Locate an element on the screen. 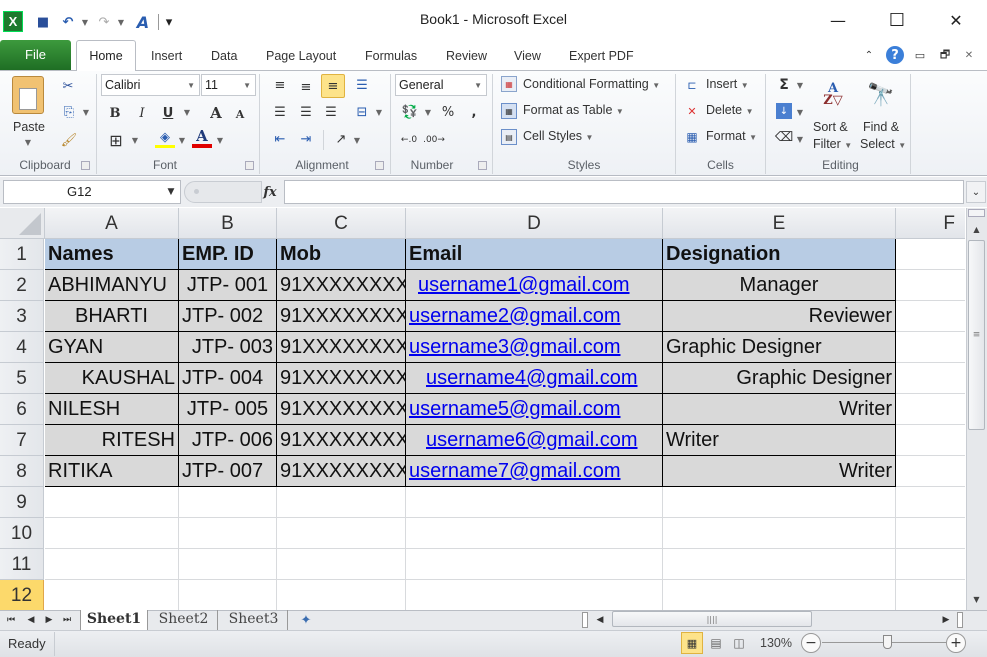 The image size is (987, 657). formula-bar-resize-icon is located at coordinates (196, 191).